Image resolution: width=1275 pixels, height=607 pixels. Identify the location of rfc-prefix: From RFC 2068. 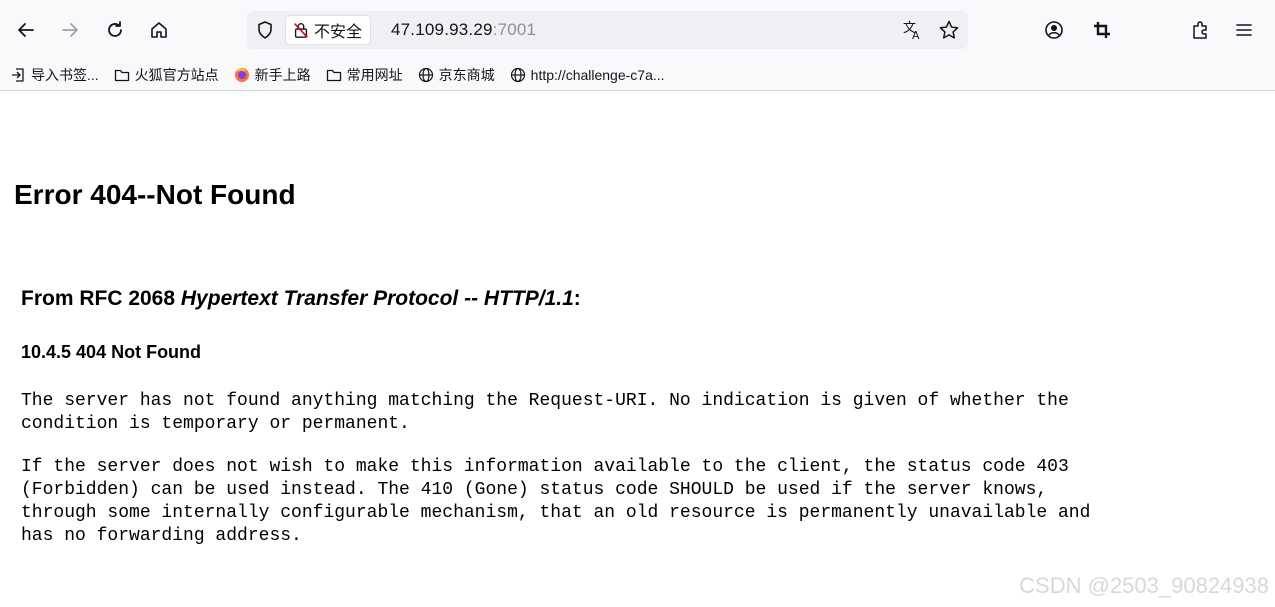
(101, 298).